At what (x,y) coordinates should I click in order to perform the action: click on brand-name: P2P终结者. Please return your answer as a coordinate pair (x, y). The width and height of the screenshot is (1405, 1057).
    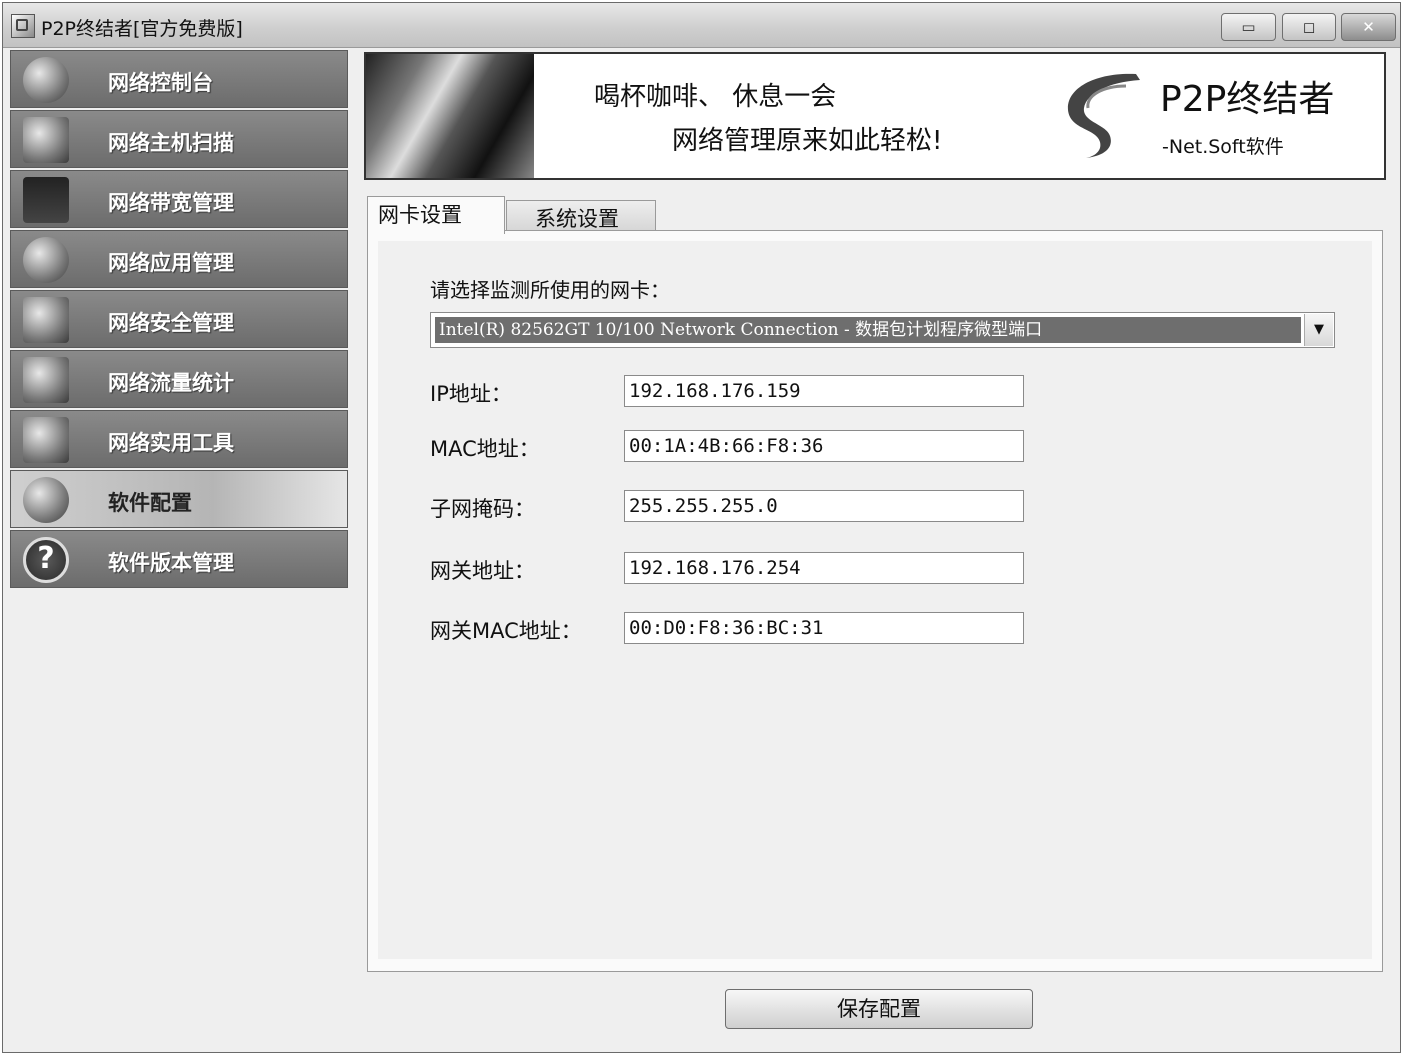
    Looking at the image, I should click on (1247, 99).